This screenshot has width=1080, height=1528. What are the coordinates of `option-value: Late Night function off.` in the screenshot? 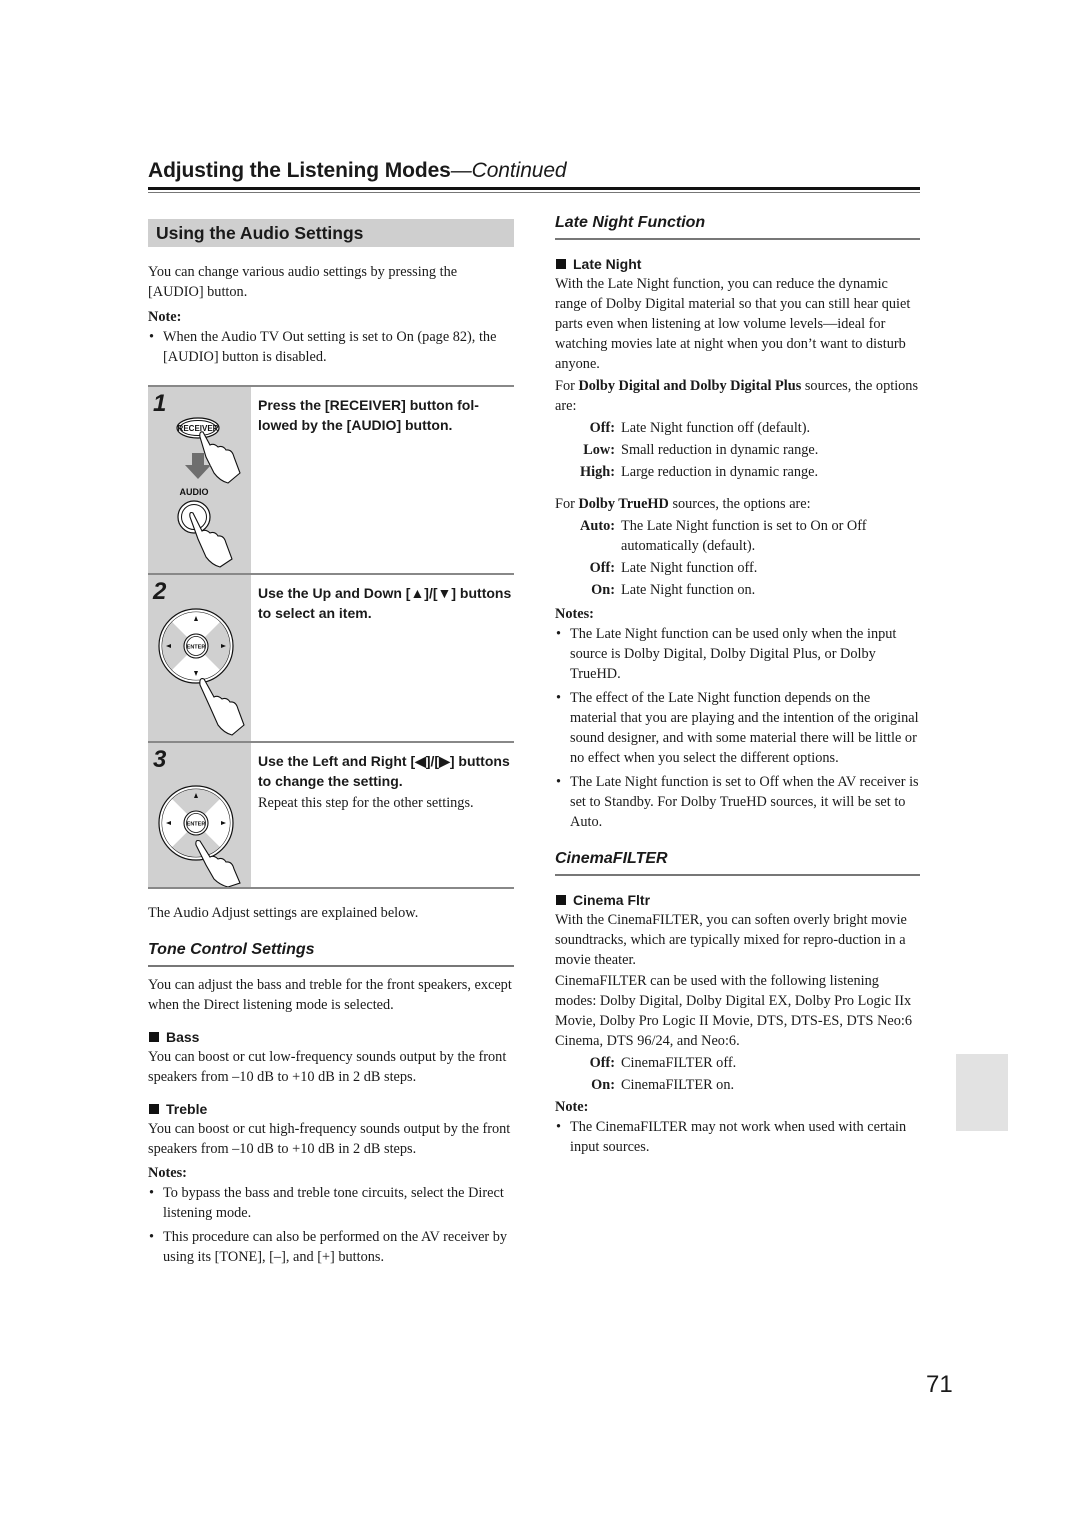 It's located at (689, 568).